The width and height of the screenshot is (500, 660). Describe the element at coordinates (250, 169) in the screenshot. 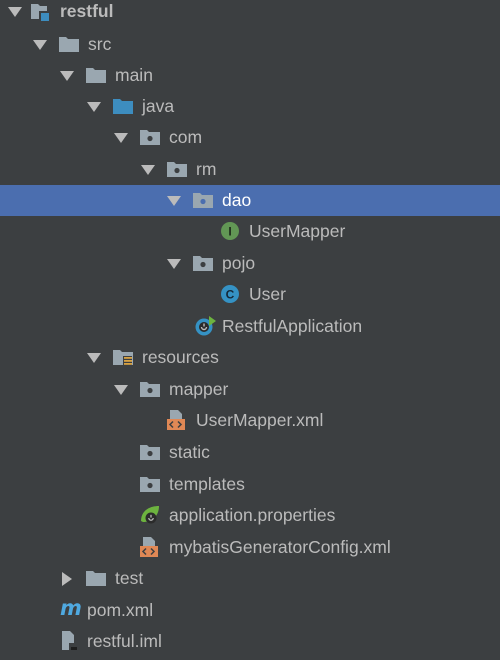

I see `tree-node-rm: rm` at that location.